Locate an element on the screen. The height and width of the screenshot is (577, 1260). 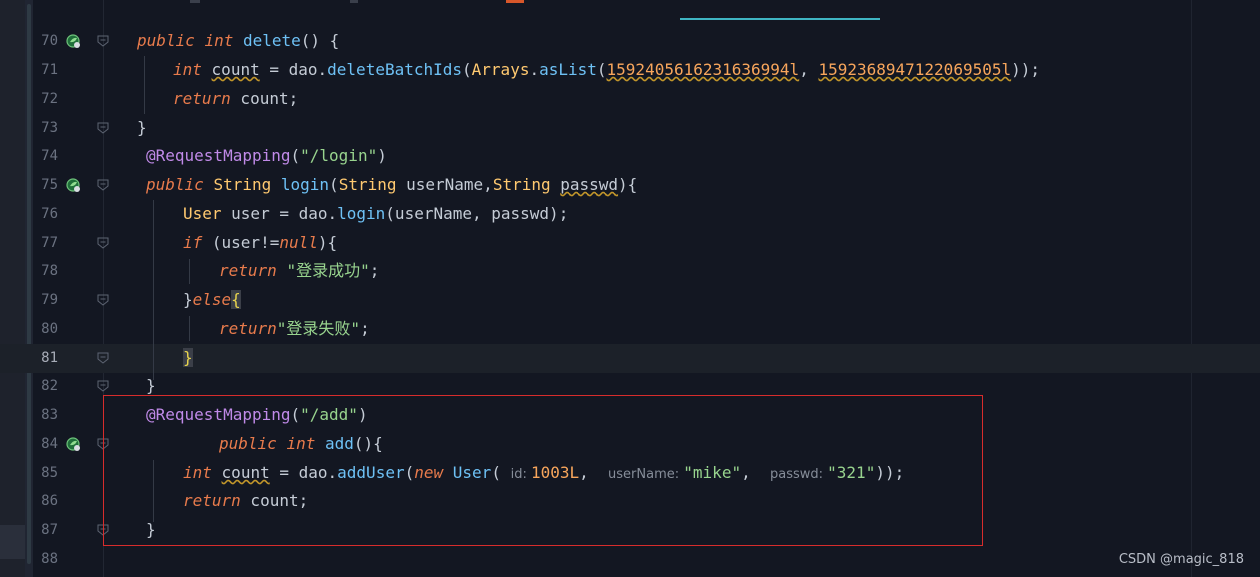
line-number: 84 is located at coordinates (45, 444).